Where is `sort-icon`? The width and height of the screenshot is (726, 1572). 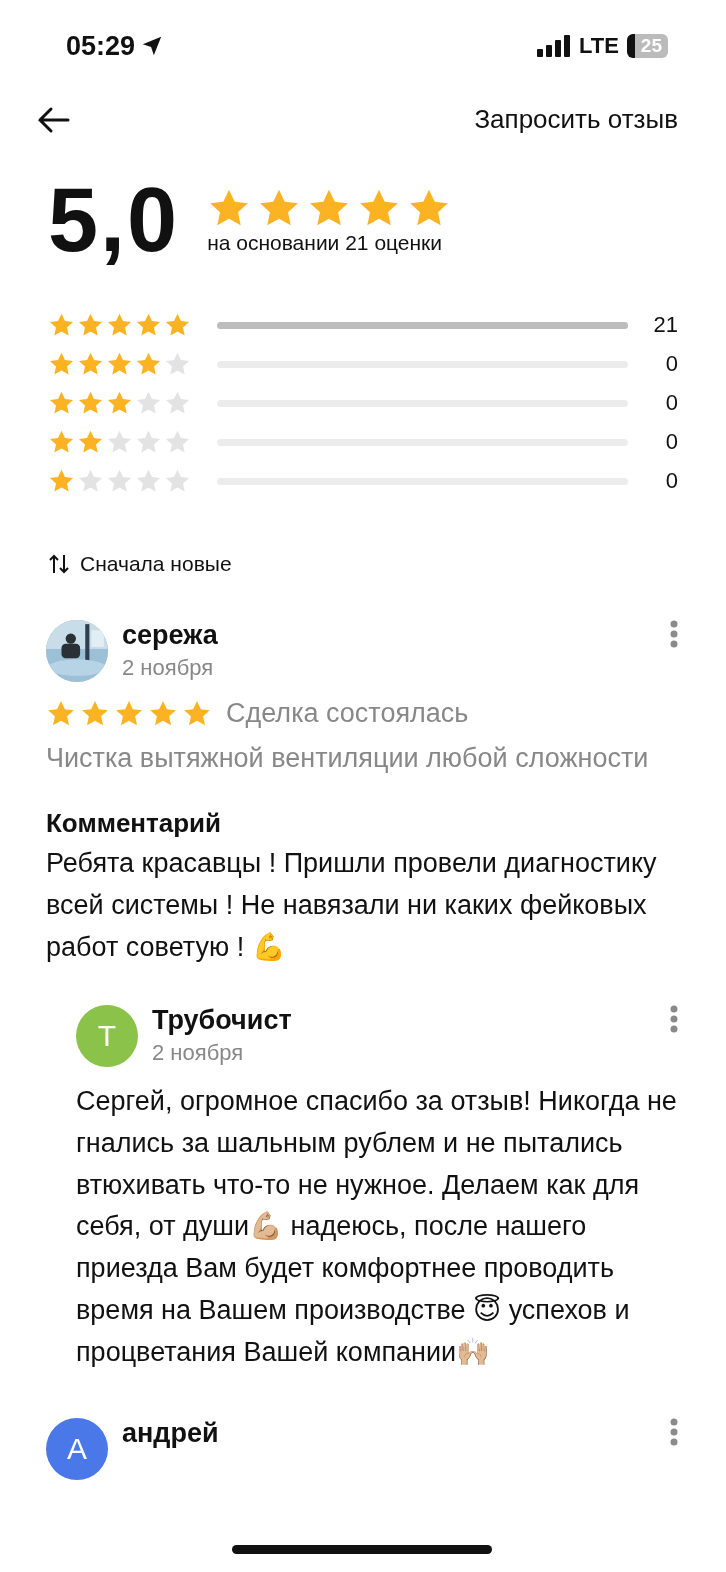
sort-icon is located at coordinates (59, 564).